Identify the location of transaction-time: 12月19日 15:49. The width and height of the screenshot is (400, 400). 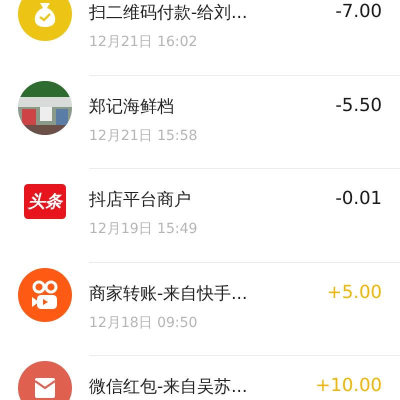
(143, 229).